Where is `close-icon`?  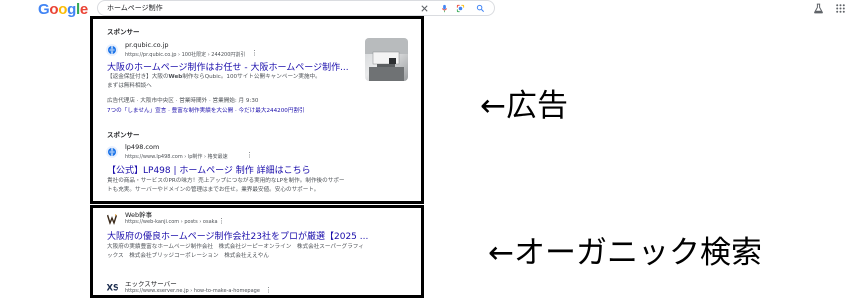 close-icon is located at coordinates (424, 8).